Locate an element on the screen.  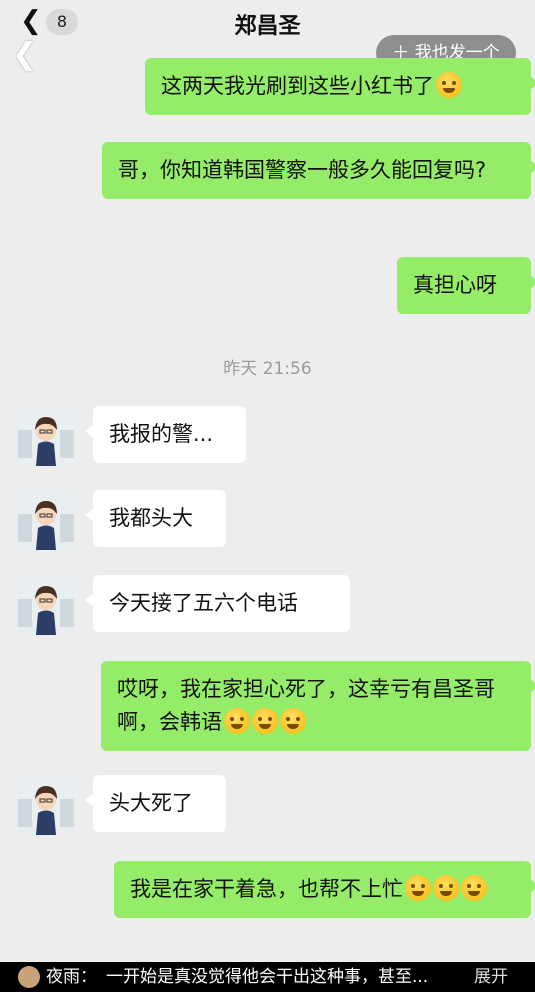
message-bubble-them: 今天接了五六个电话 is located at coordinates (217, 603).